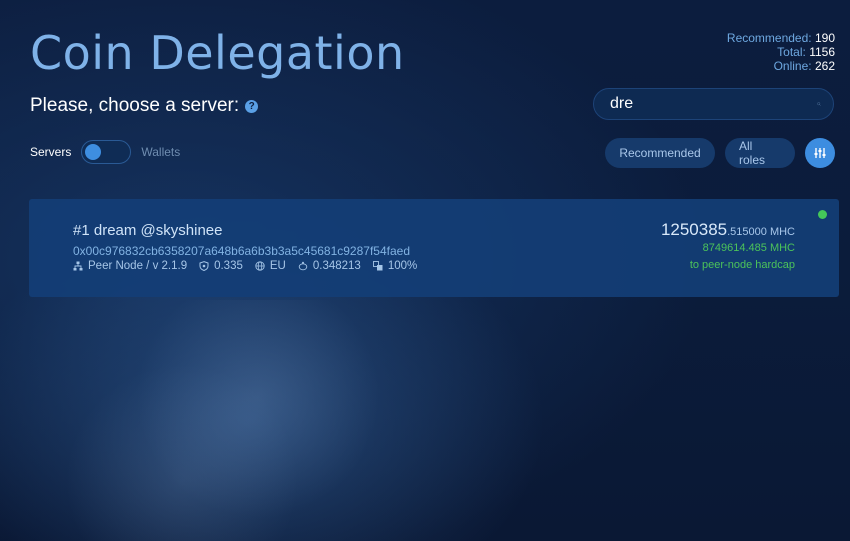  I want to click on recommended-filter-button: Recommended, so click(660, 153).